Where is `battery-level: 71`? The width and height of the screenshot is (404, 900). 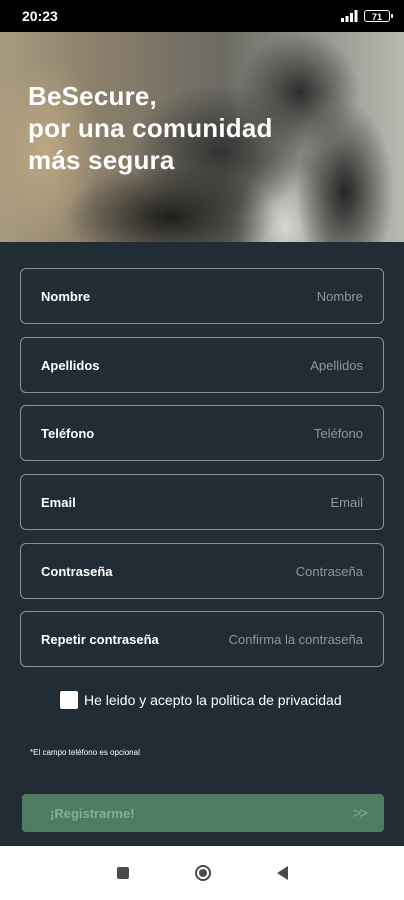
battery-level: 71 is located at coordinates (376, 17).